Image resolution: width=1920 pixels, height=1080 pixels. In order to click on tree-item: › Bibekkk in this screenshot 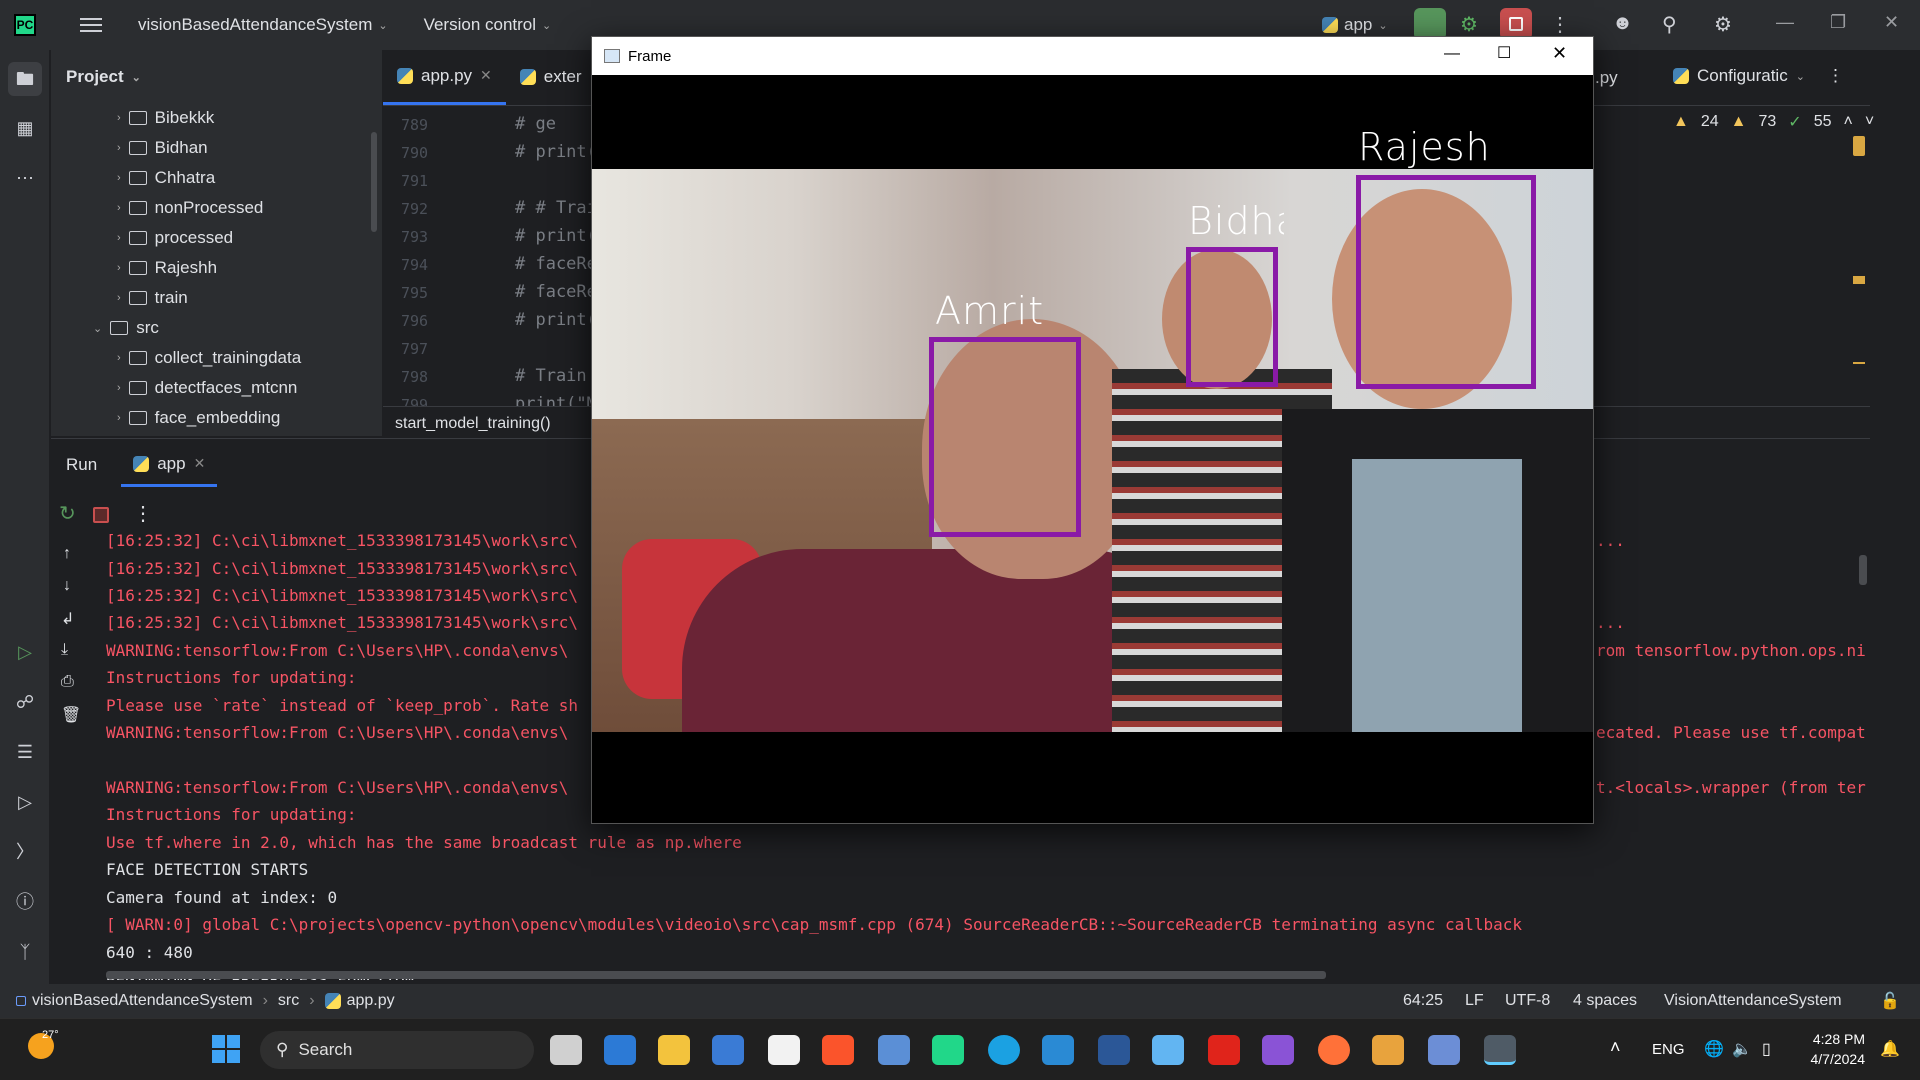, I will do `click(165, 118)`.